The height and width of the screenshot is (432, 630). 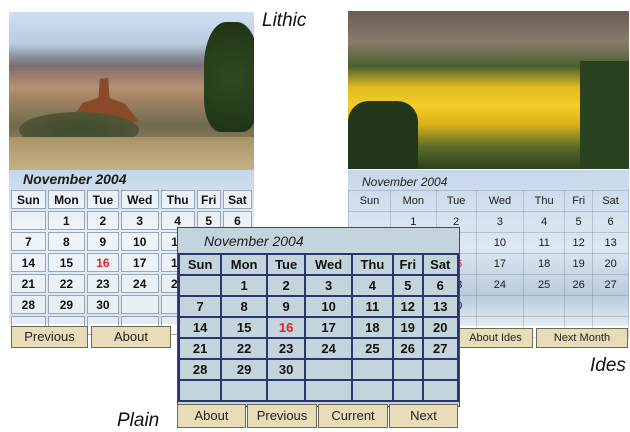 What do you see at coordinates (28, 283) in the screenshot?
I see `lithic-day-cell: 21` at bounding box center [28, 283].